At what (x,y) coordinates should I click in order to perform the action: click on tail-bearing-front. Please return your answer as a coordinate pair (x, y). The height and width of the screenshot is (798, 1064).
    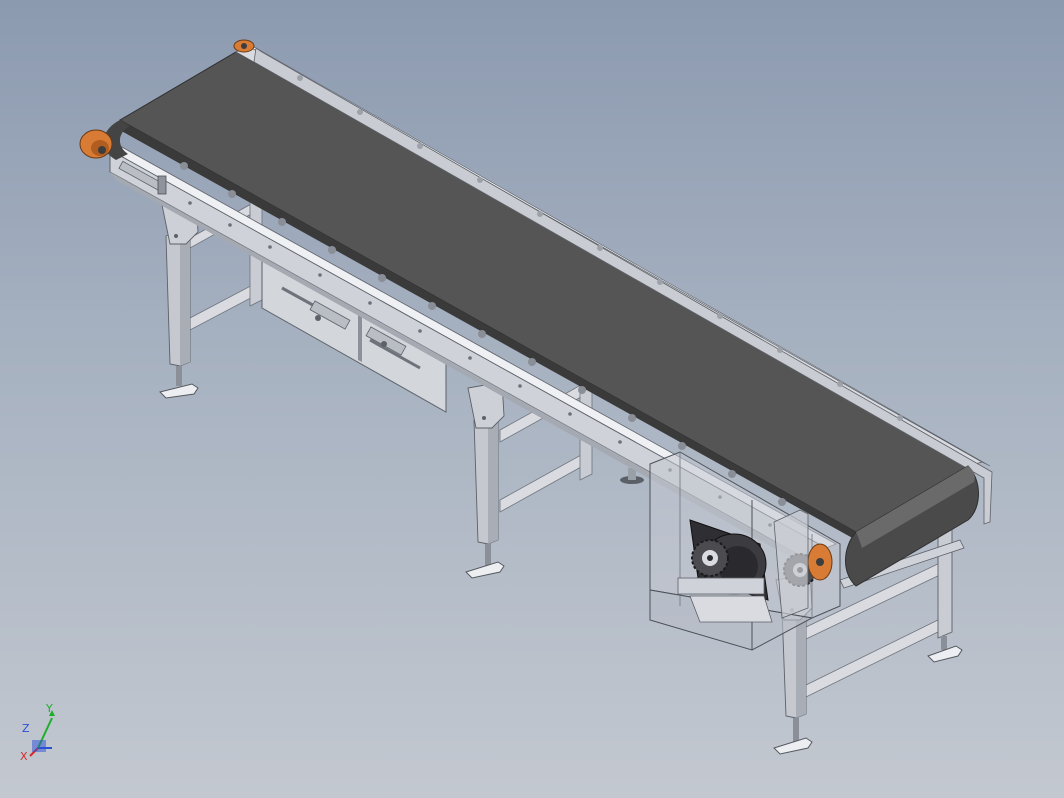
    Looking at the image, I should click on (96, 144).